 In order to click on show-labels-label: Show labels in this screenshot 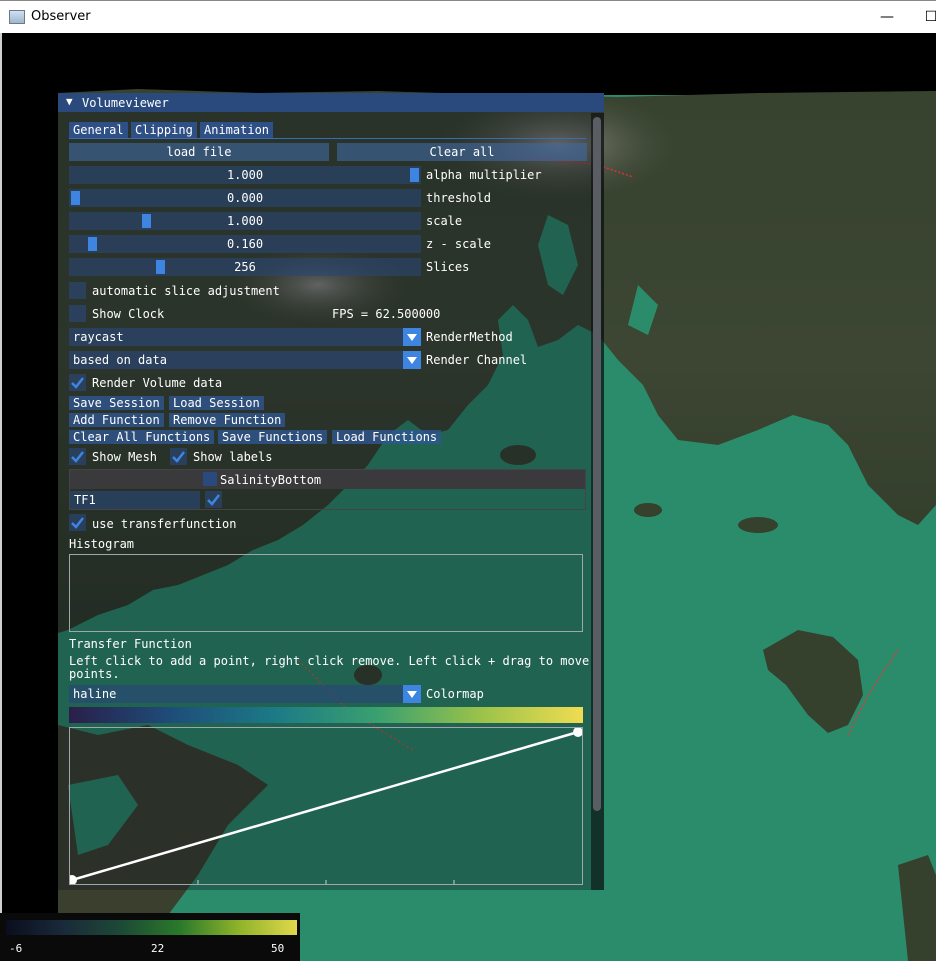, I will do `click(233, 457)`.